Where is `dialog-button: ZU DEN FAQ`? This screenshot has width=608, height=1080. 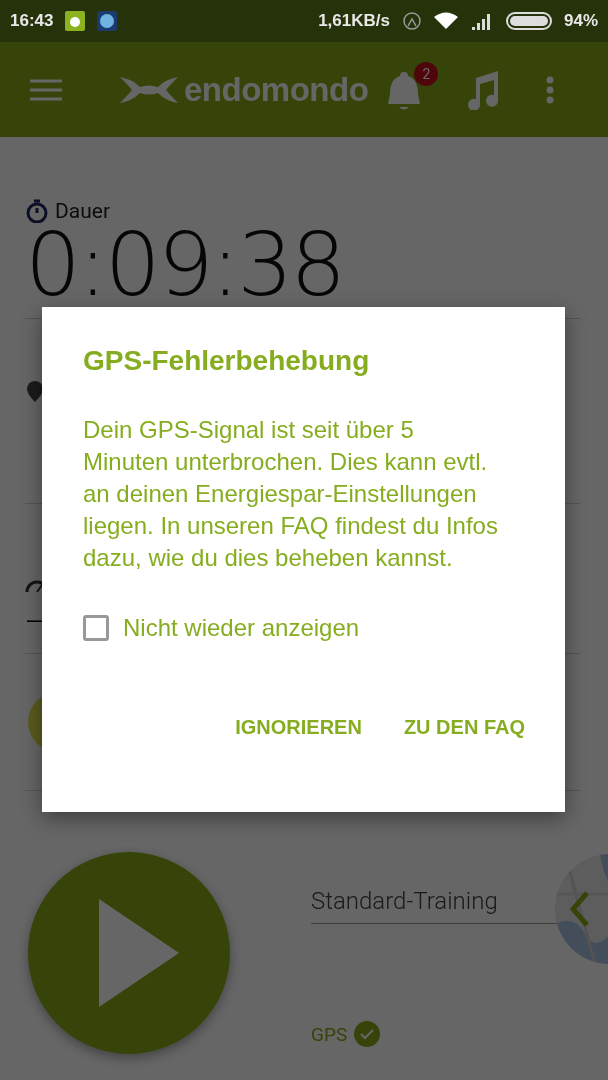 dialog-button: ZU DEN FAQ is located at coordinates (464, 727).